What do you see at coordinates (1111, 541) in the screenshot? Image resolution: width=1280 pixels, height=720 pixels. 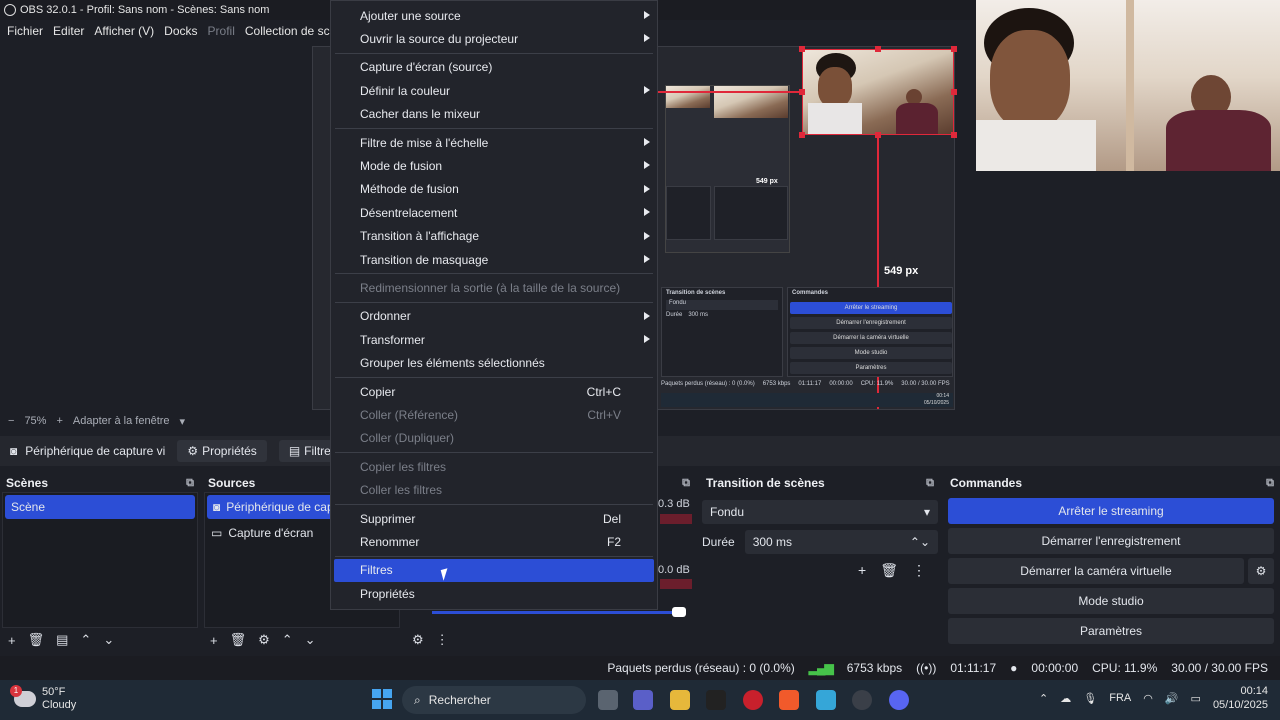 I see `start-recording-button: Démarrer l'enregistrement` at bounding box center [1111, 541].